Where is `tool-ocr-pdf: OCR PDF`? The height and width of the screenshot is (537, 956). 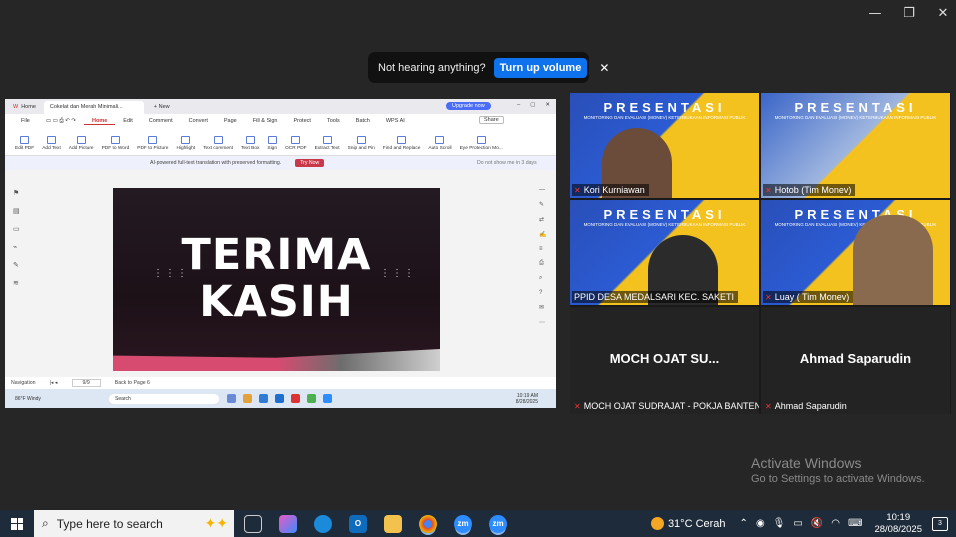 tool-ocr-pdf: OCR PDF is located at coordinates (296, 143).